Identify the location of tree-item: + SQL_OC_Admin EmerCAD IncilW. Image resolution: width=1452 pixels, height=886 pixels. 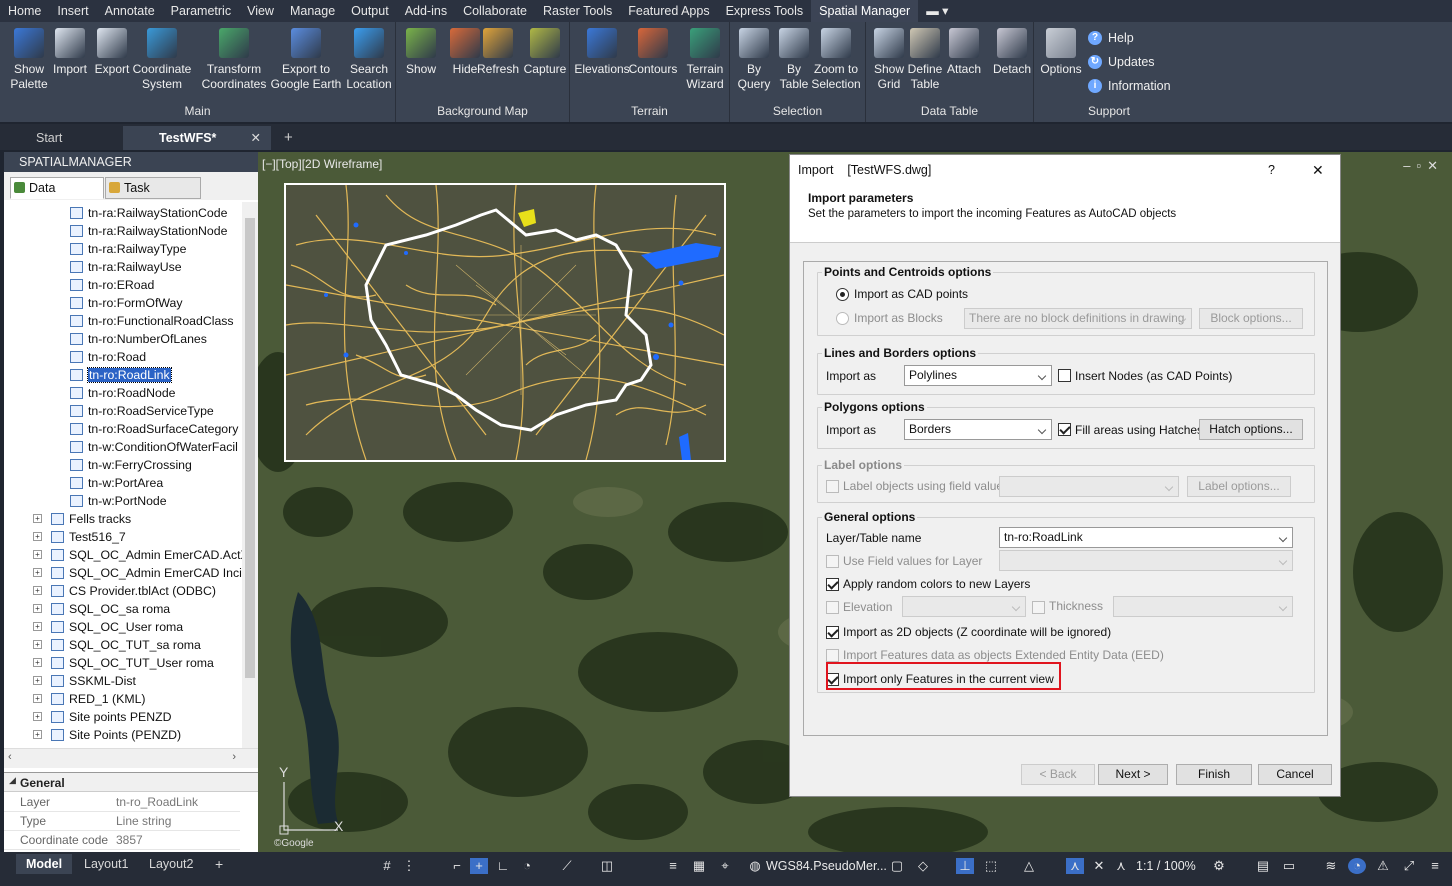
(137, 573).